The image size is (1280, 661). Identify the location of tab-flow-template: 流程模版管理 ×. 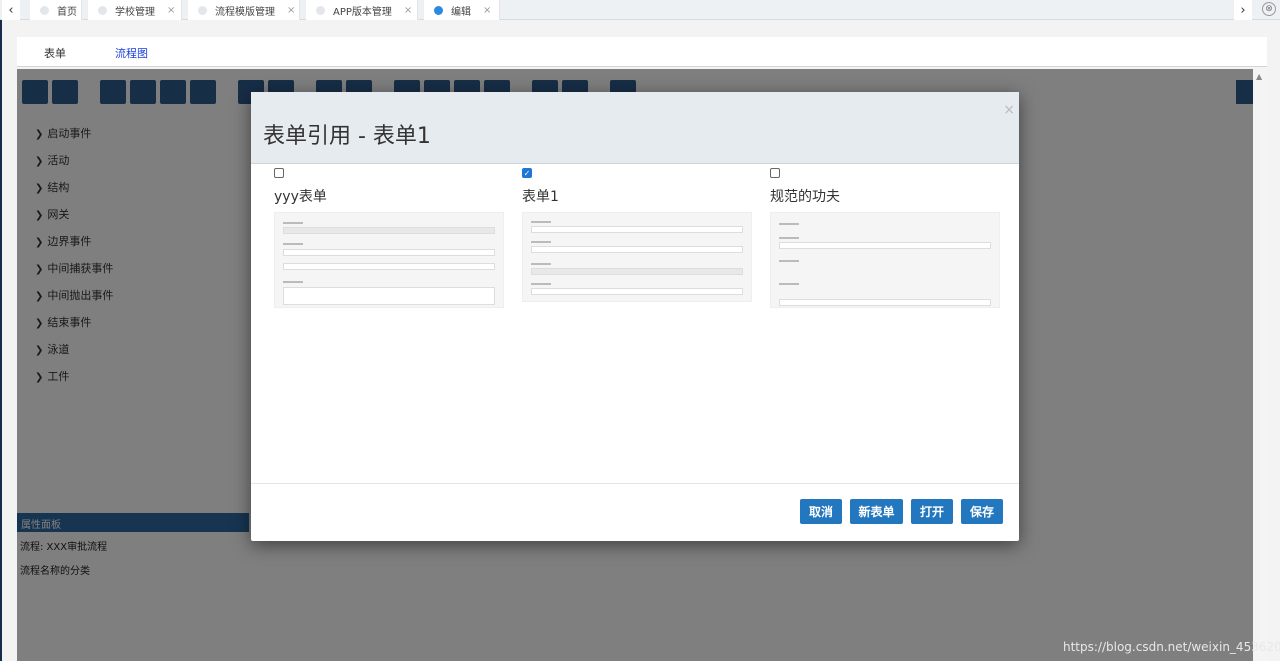
(244, 10).